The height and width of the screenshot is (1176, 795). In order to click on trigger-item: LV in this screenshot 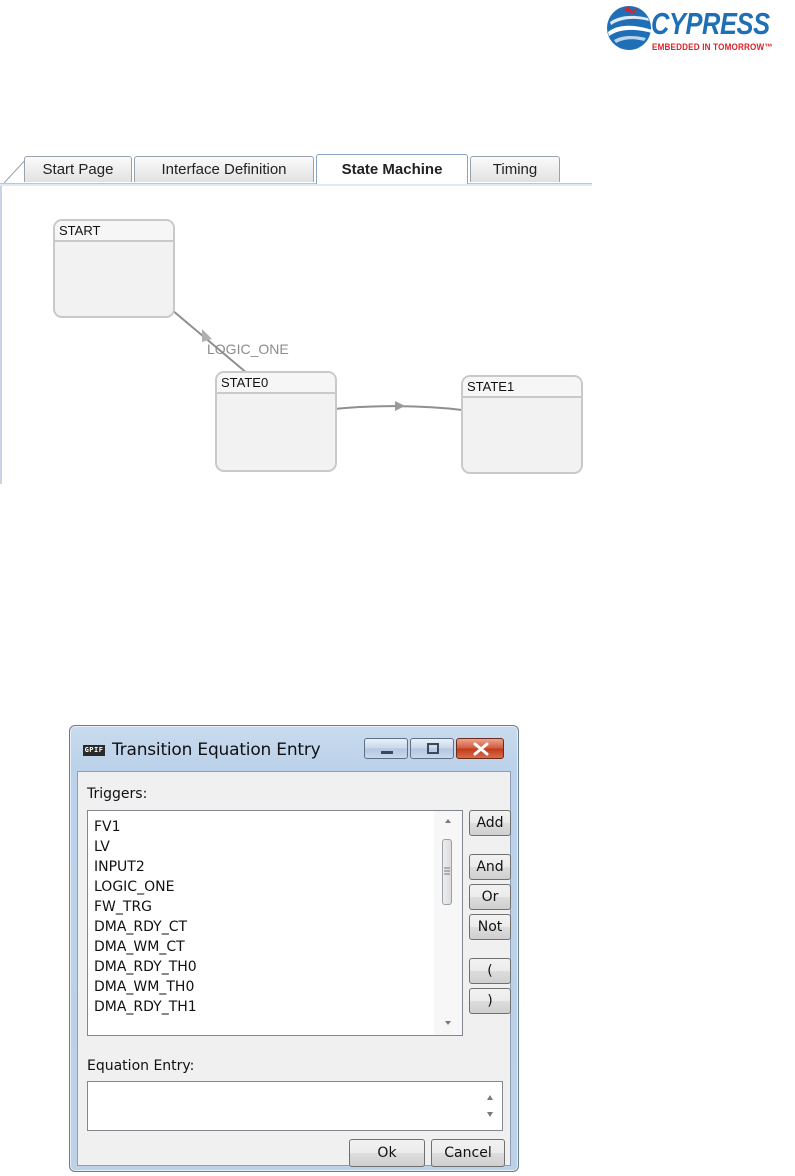, I will do `click(278, 847)`.